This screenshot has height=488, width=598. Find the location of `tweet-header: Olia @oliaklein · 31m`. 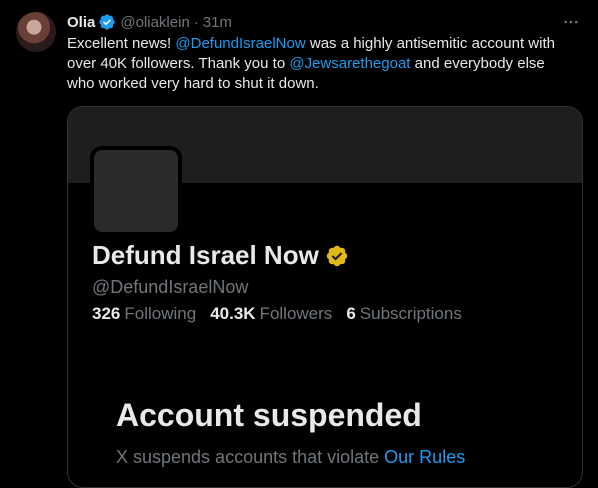

tweet-header: Olia @oliaklein · 31m is located at coordinates (149, 22).